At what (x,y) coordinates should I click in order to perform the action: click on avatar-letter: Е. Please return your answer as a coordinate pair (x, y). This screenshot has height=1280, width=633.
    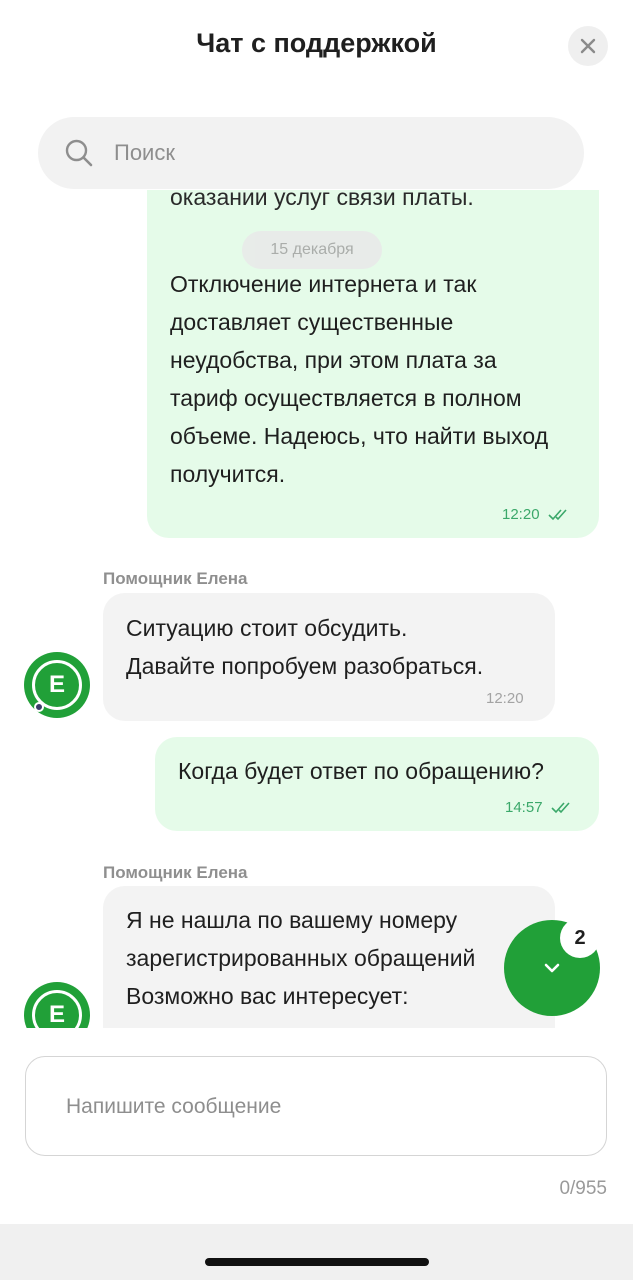
    Looking at the image, I should click on (57, 1009).